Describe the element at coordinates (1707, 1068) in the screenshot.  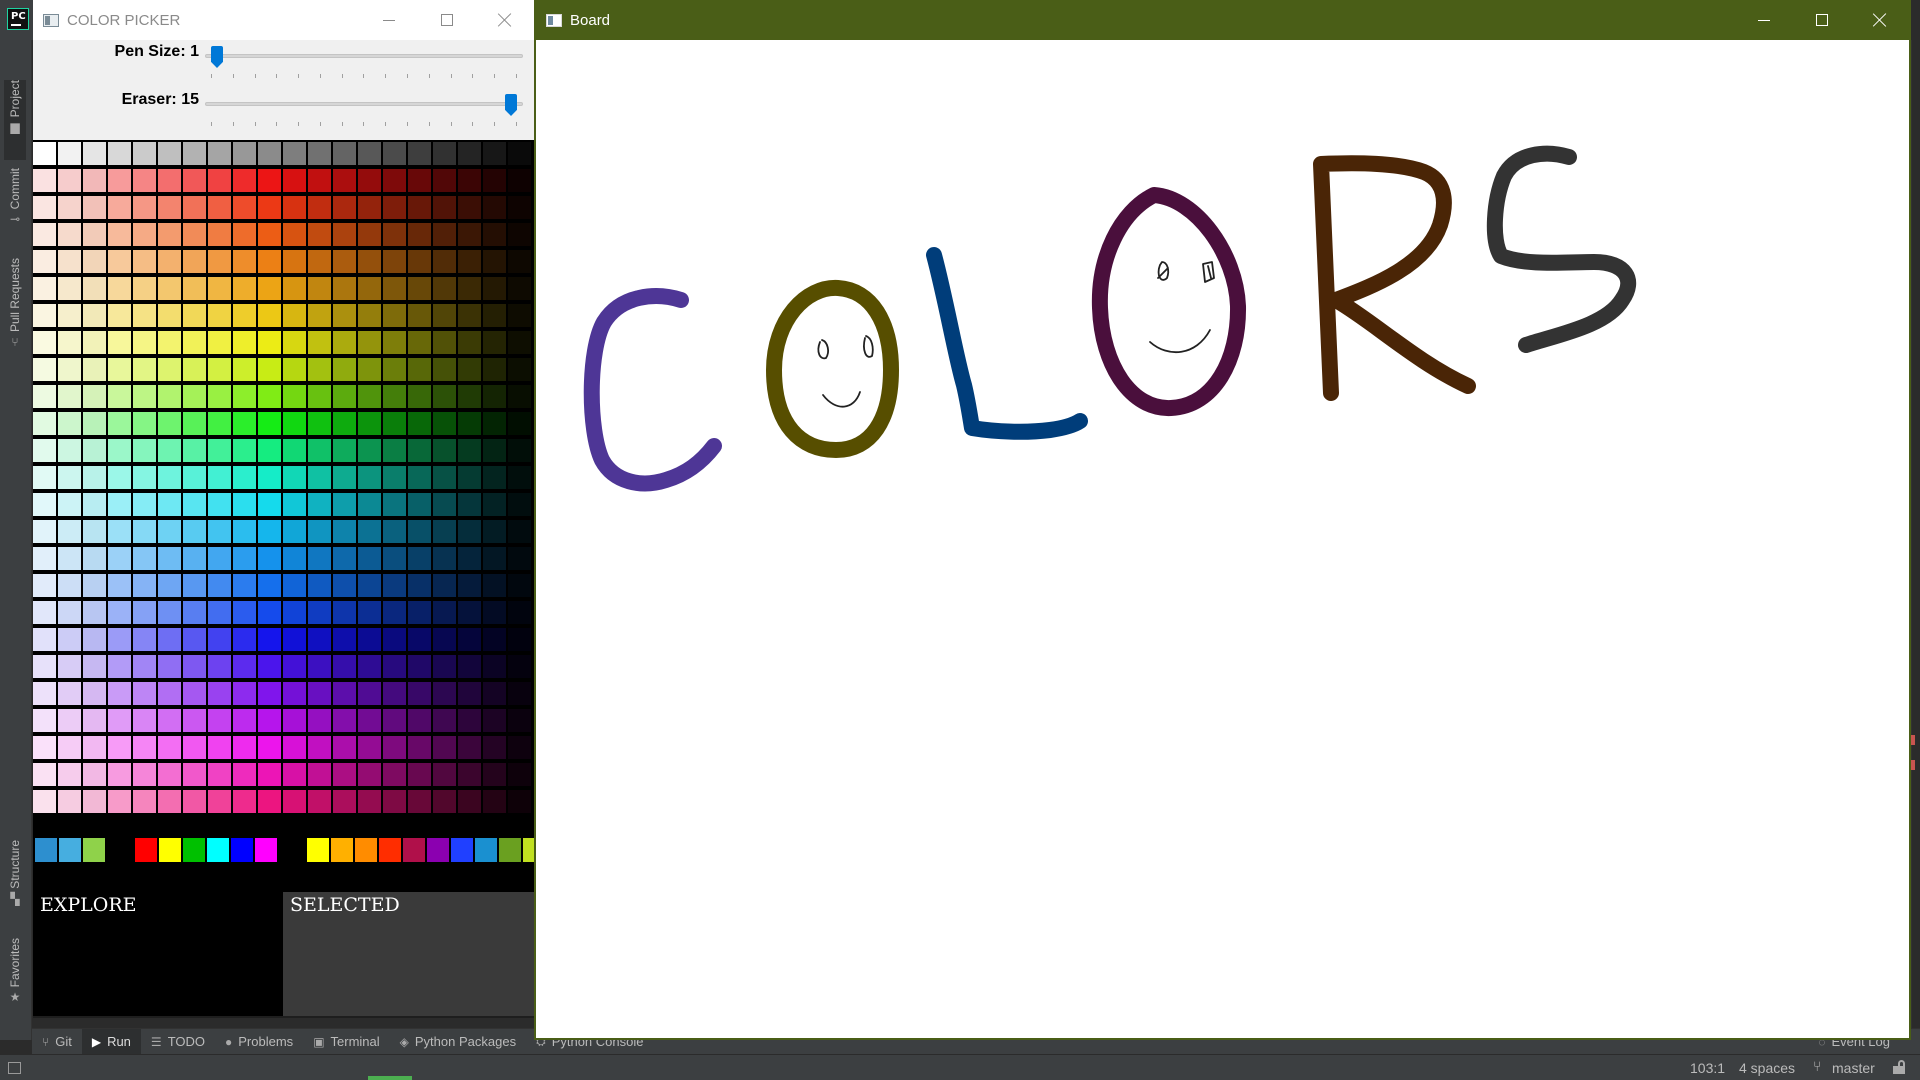
I see `status-line-column: 103:1` at that location.